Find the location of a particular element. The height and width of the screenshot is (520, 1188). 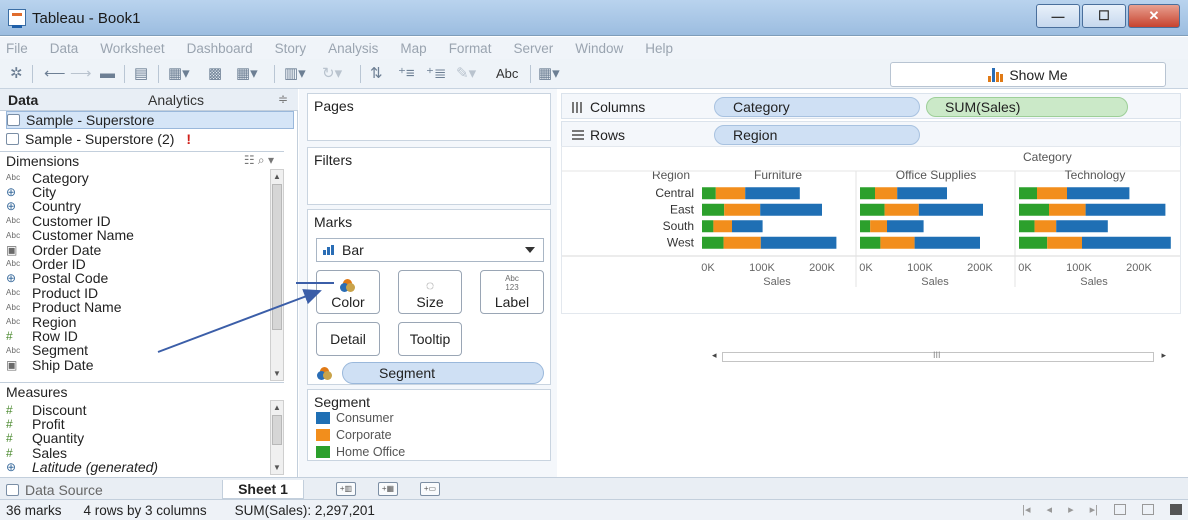

swap-rows-icon: ▥▾ is located at coordinates (295, 74).